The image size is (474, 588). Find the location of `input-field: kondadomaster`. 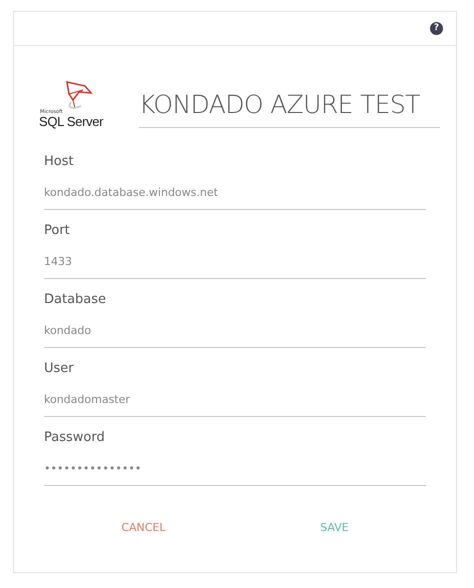

input-field: kondadomaster is located at coordinates (235, 400).